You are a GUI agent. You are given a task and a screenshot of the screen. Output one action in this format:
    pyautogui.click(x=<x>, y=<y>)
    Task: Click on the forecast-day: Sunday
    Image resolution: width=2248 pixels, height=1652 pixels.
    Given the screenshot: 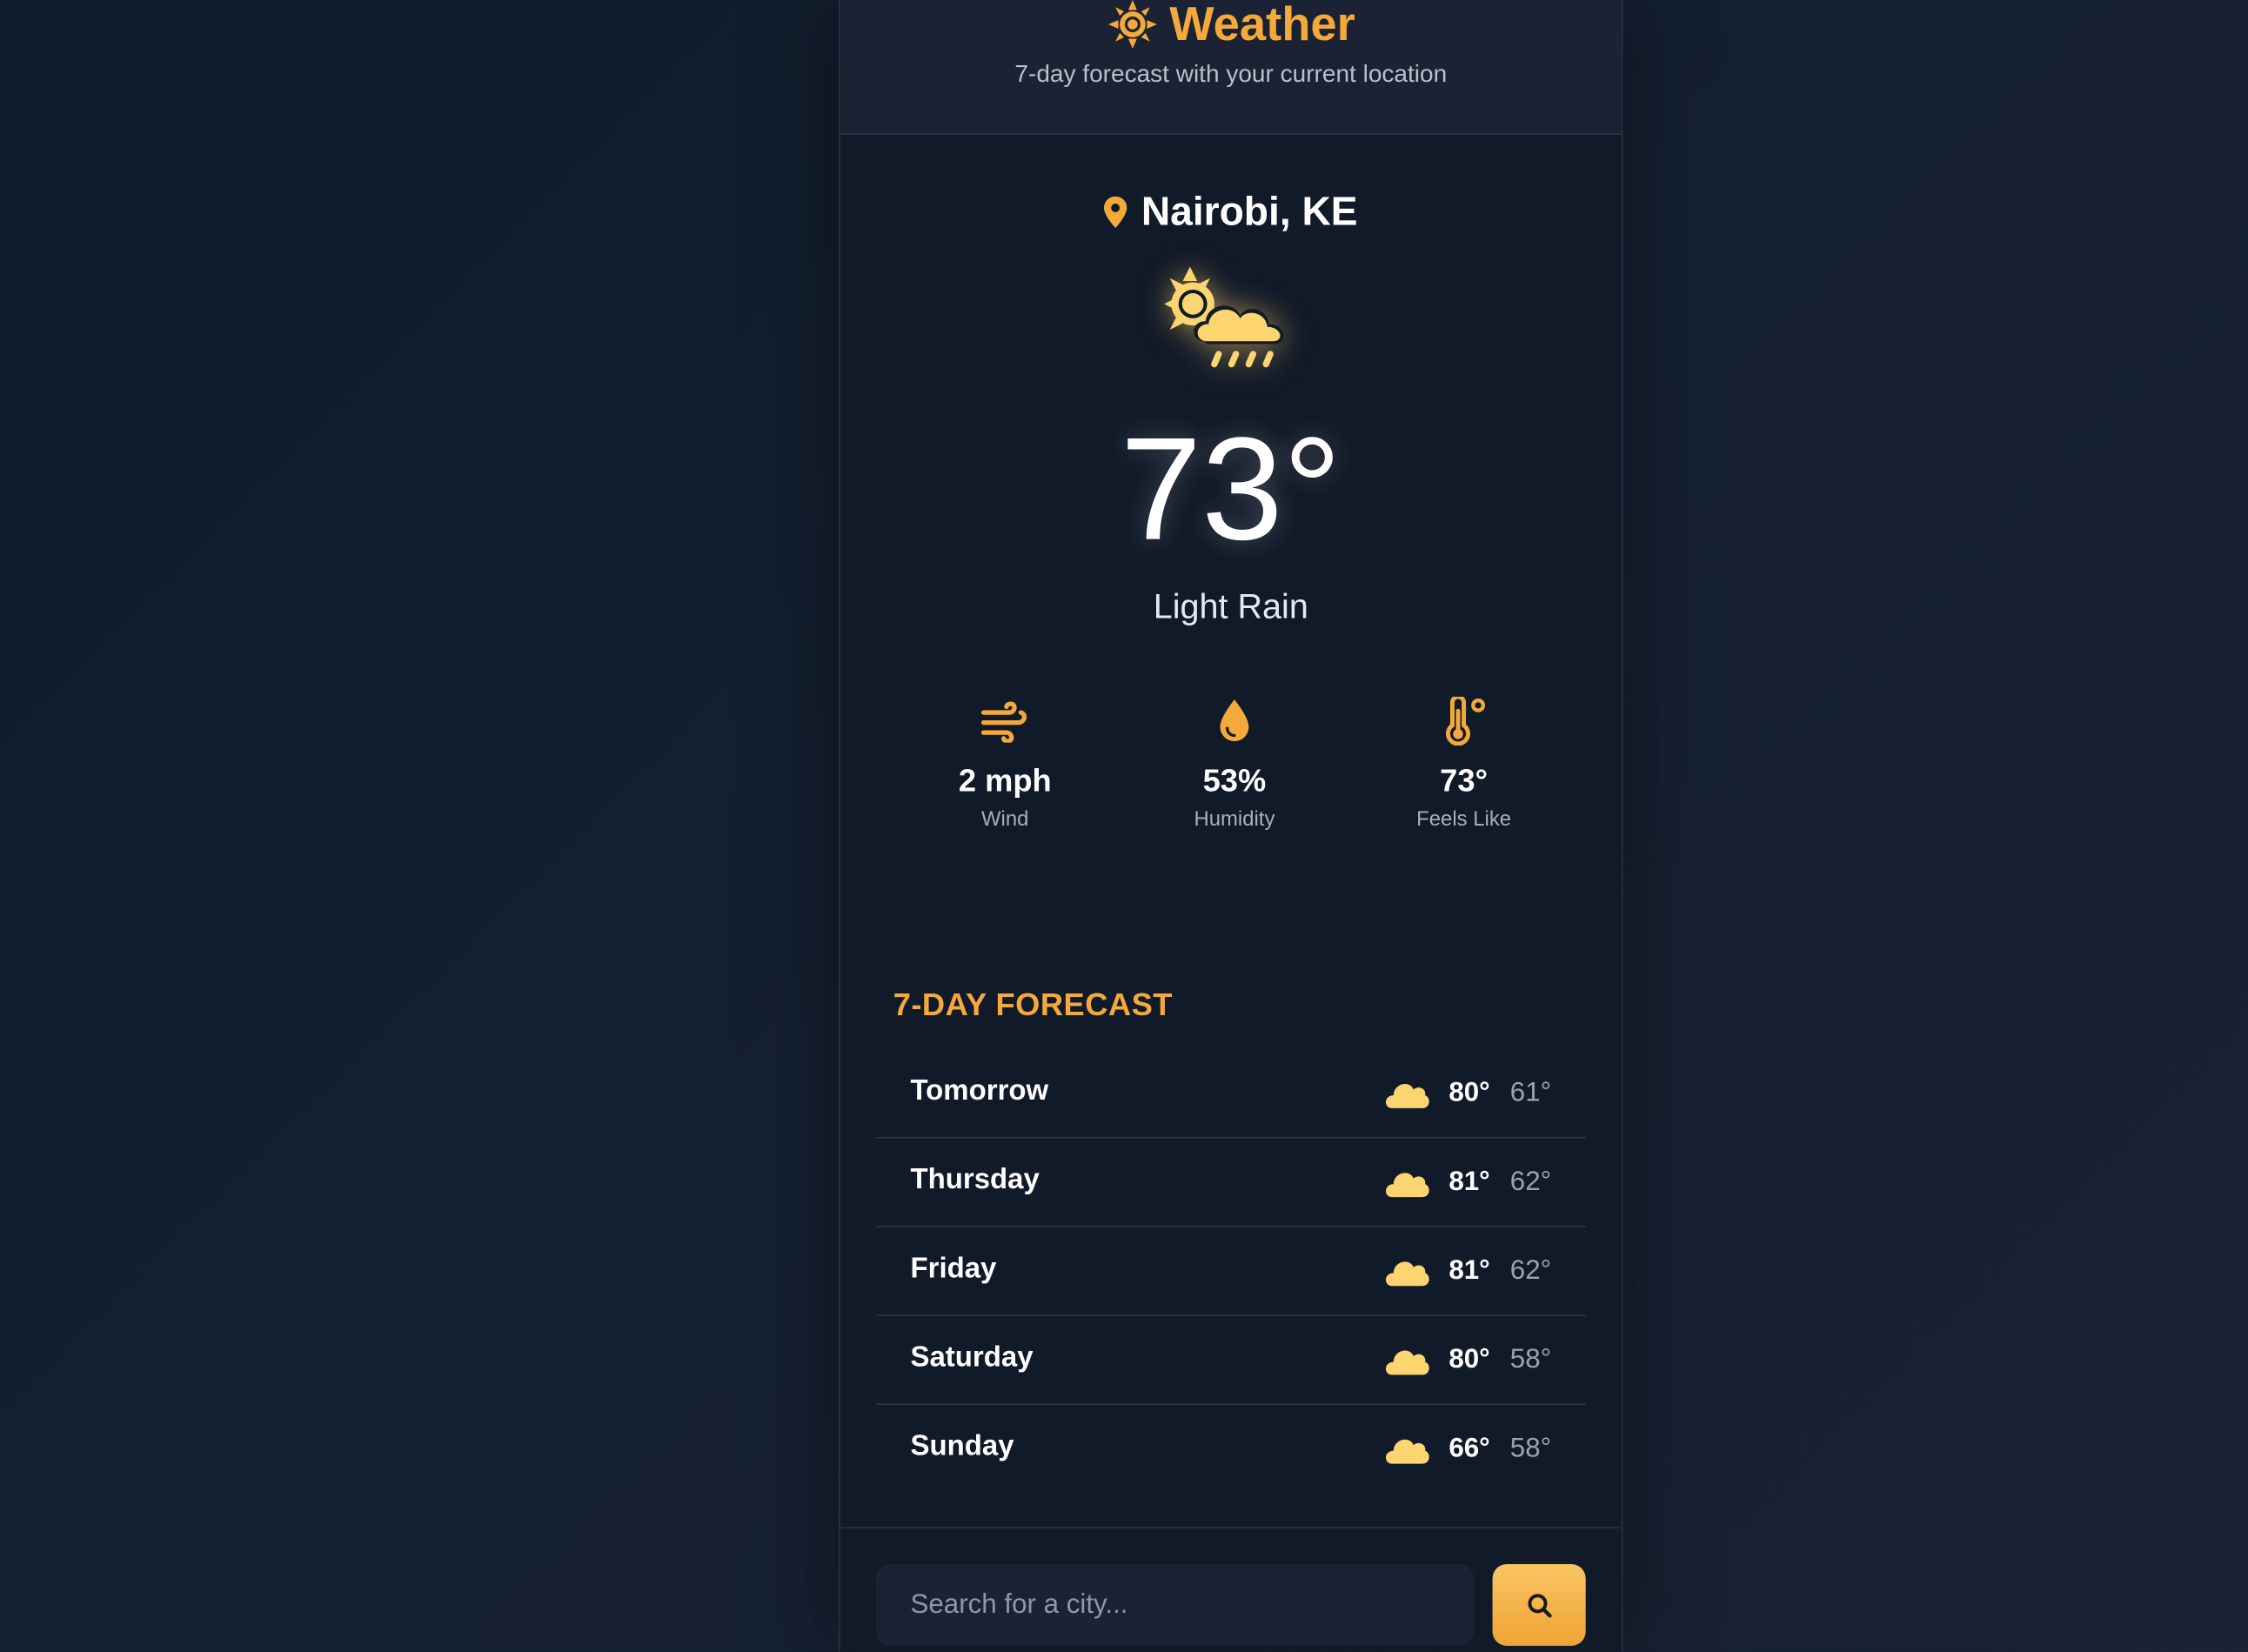 What is the action you would take?
    pyautogui.click(x=962, y=1446)
    